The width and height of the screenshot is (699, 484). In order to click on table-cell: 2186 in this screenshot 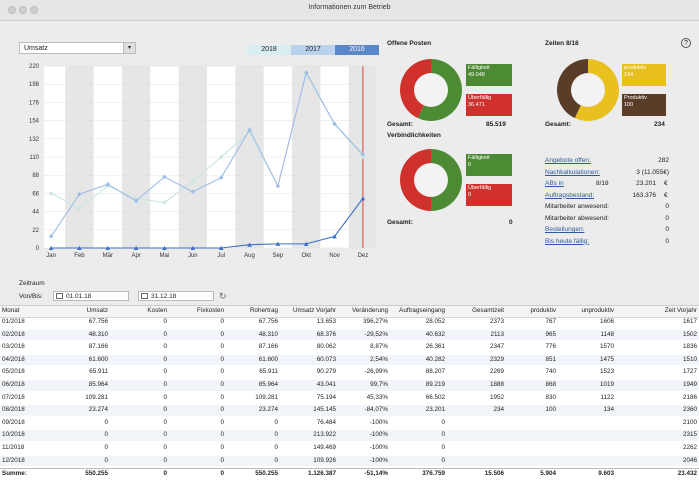, I will do `click(689, 397)`.